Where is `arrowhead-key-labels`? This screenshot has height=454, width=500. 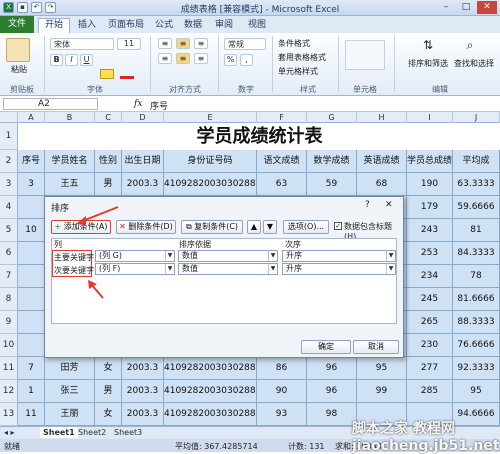
arrowhead-key-labels is located at coordinates (92, 284).